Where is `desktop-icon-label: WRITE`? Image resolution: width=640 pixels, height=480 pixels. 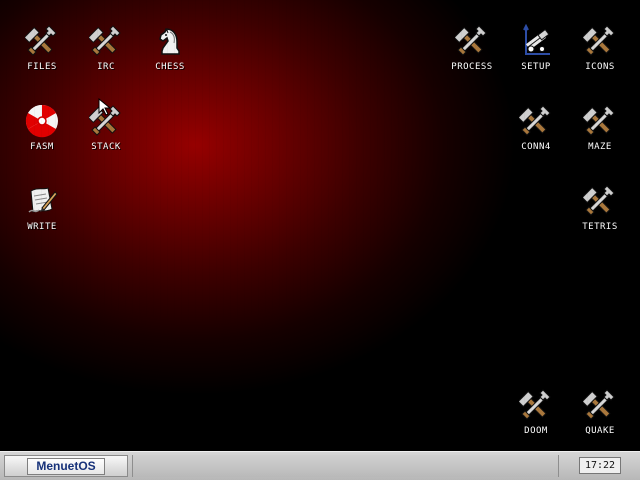
desktop-icon-label: WRITE is located at coordinates (42, 227).